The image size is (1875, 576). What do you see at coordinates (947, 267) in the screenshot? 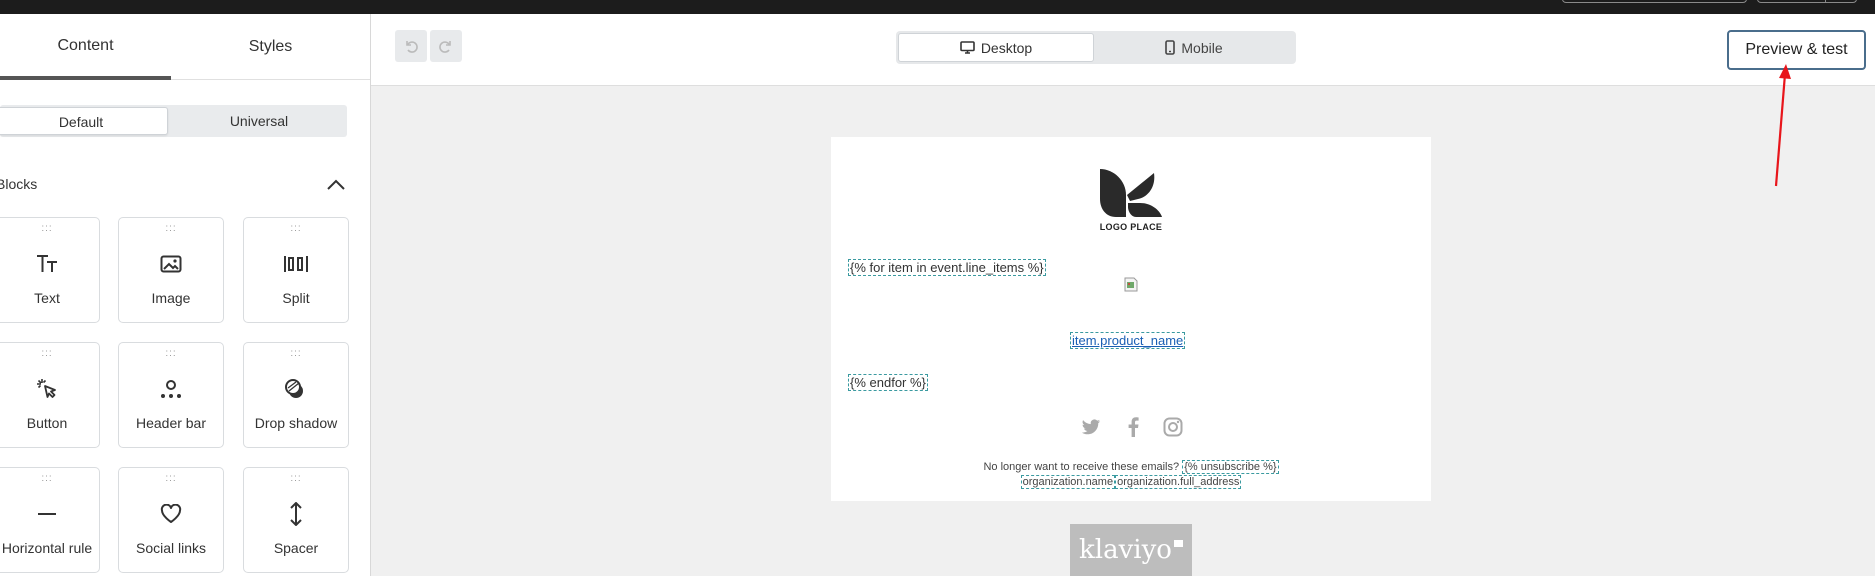
I see `for-loop-tag: {% for item in event.line_items %}` at bounding box center [947, 267].